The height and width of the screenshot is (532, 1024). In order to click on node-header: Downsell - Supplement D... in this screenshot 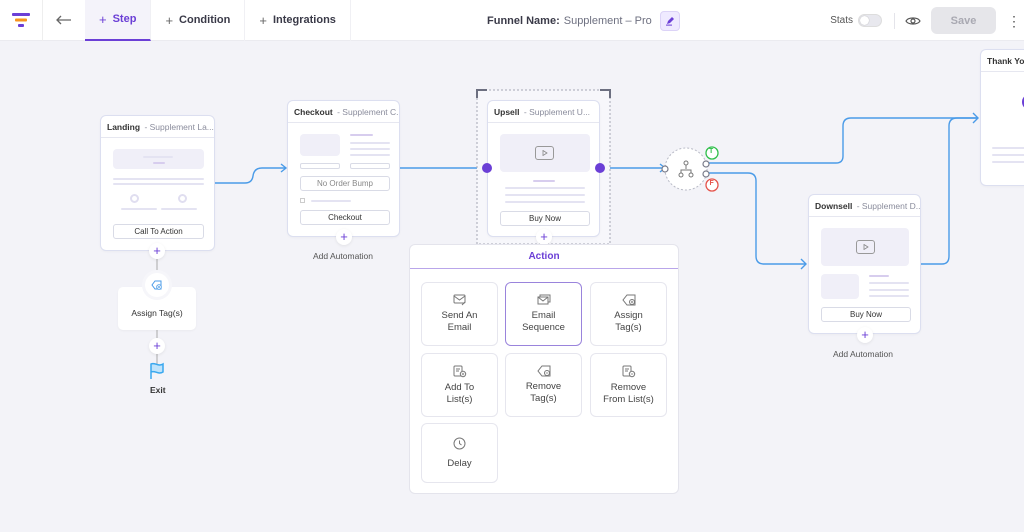, I will do `click(864, 206)`.